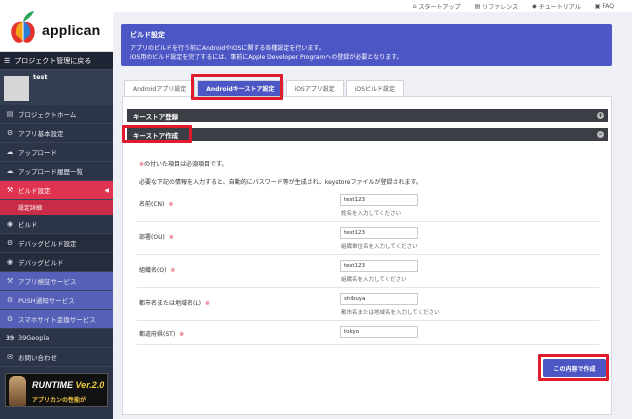 Image resolution: width=632 pixels, height=419 pixels. Describe the element at coordinates (379, 332) in the screenshot. I see `state-st-input` at that location.